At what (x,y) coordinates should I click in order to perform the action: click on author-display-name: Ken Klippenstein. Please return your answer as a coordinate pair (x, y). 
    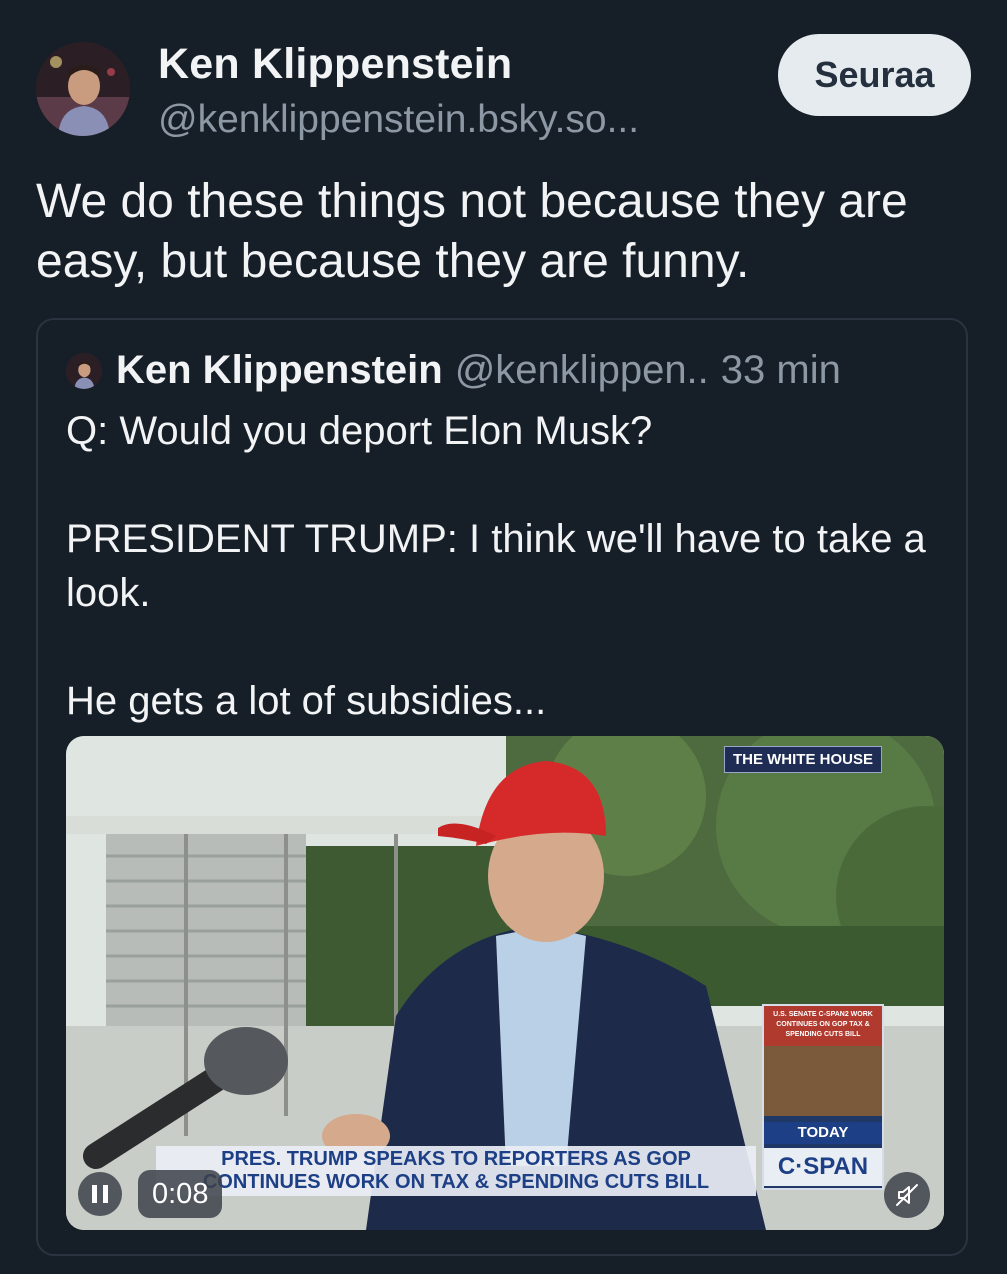
    Looking at the image, I should click on (335, 64).